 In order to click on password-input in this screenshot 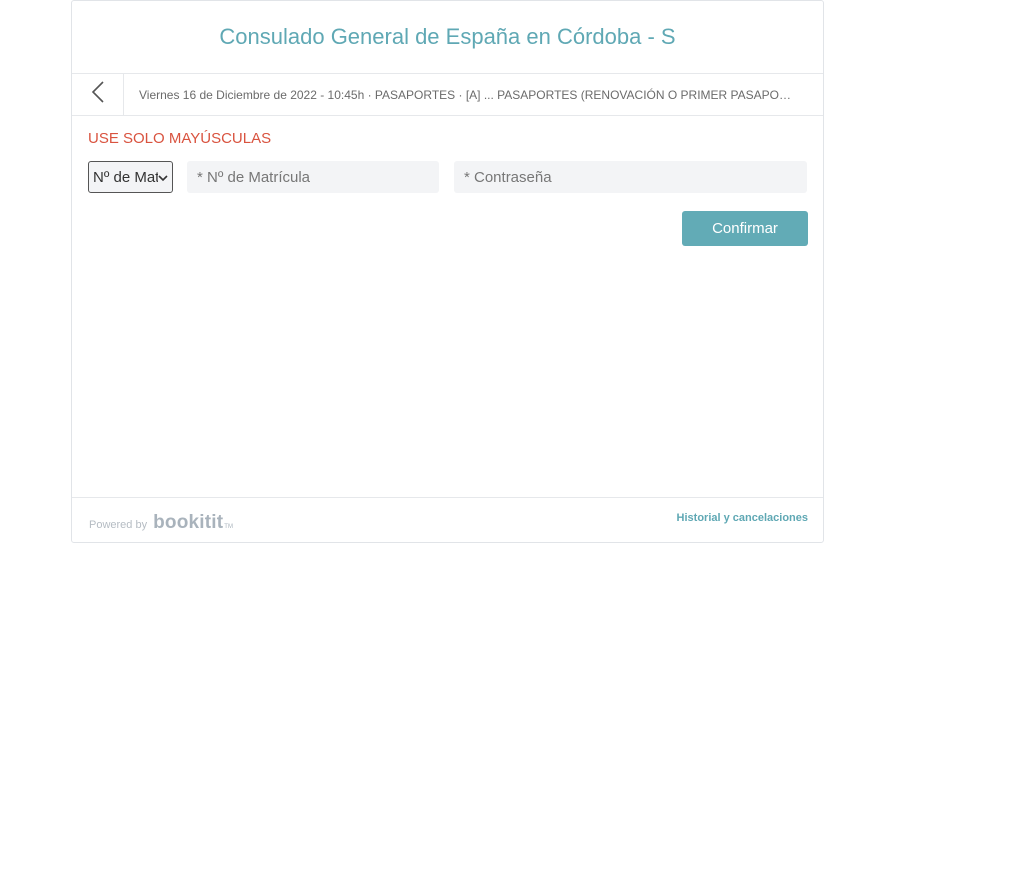, I will do `click(630, 177)`.